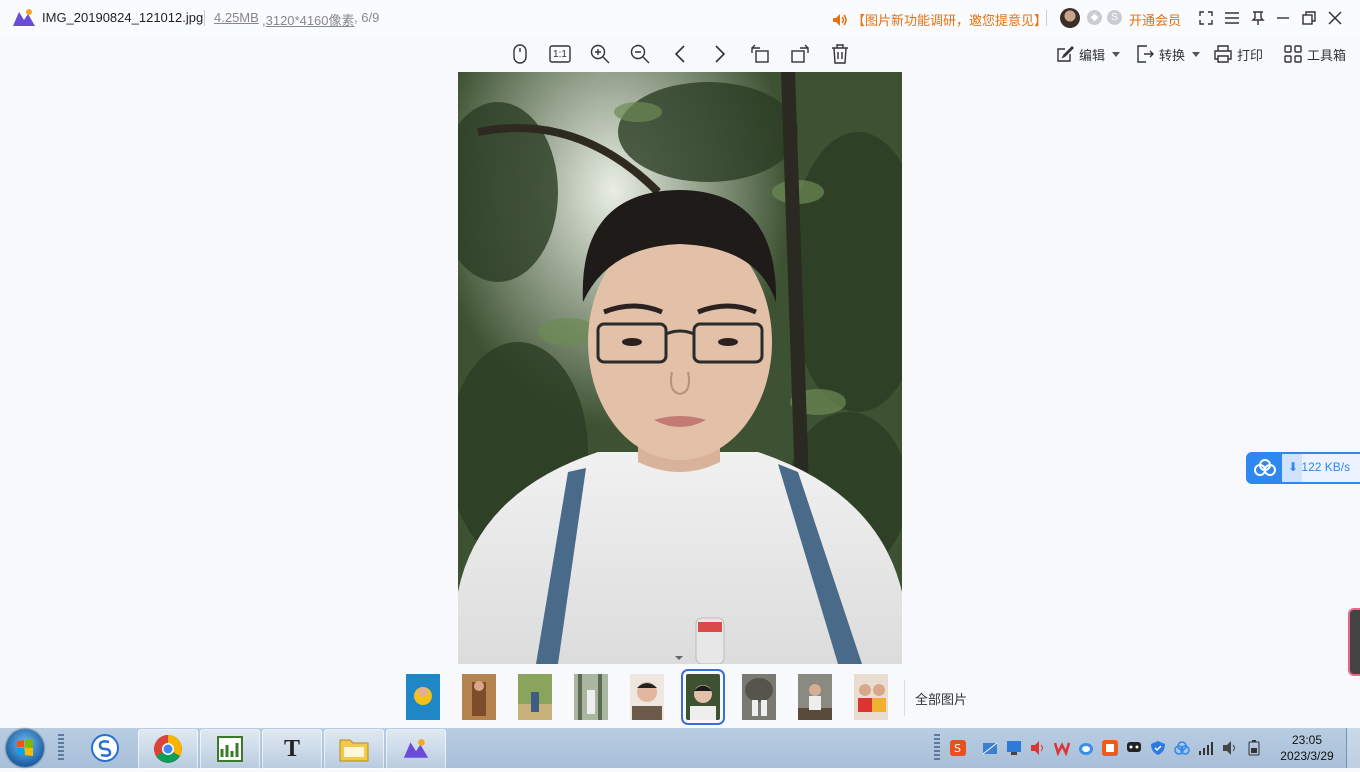  I want to click on show-desktop-button, so click(1353, 748).